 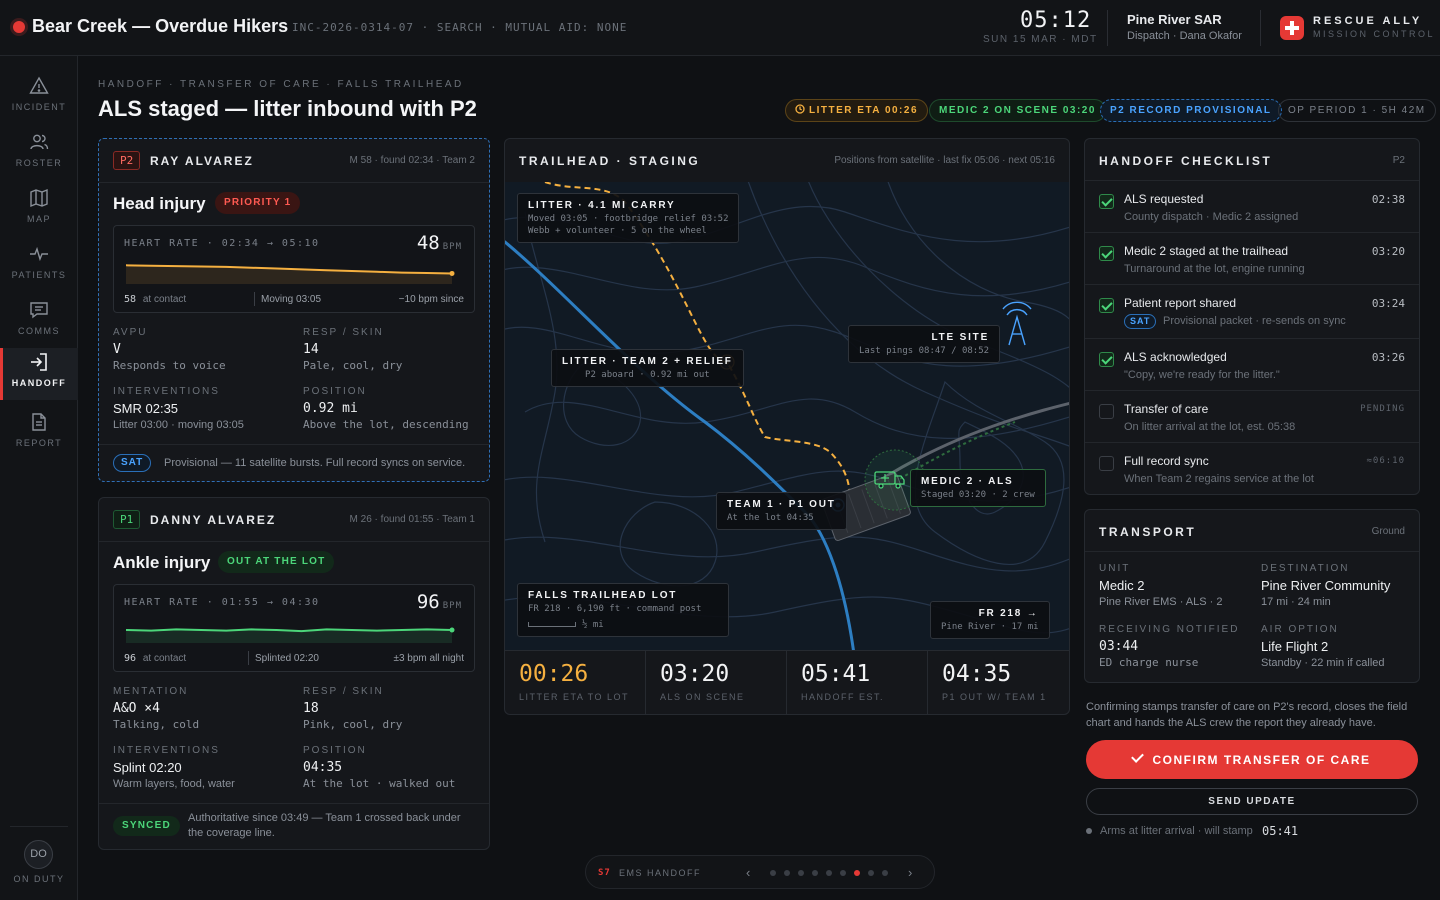 I want to click on map-title: TRAILHEAD · STAGING, so click(x=610, y=161).